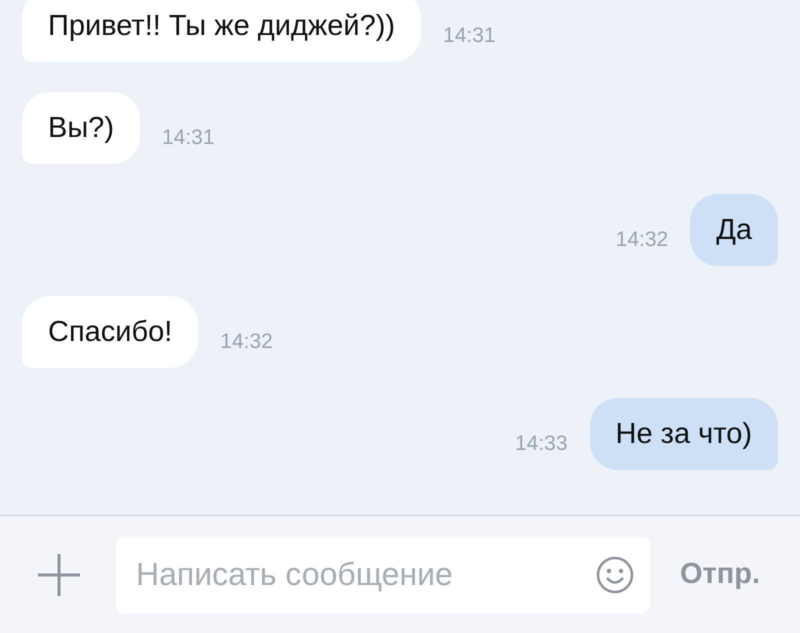  Describe the element at coordinates (541, 444) in the screenshot. I see `message-time: 14:33` at that location.